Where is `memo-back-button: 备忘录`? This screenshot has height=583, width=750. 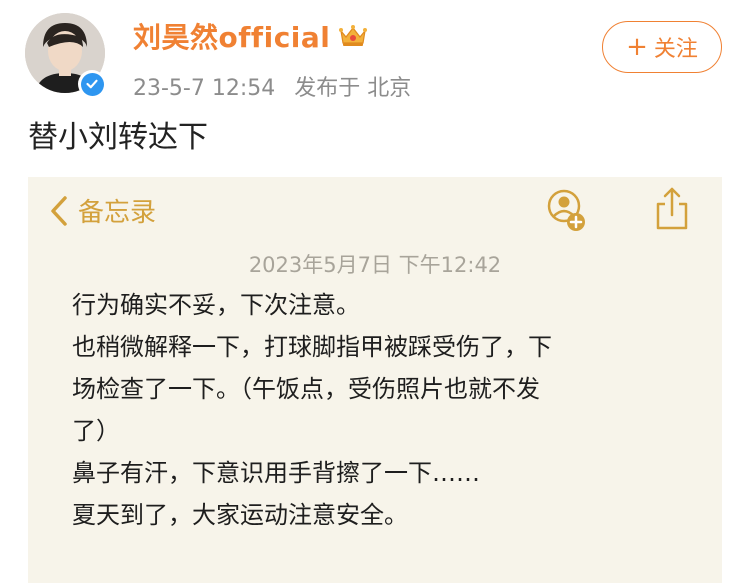 memo-back-button: 备忘录 is located at coordinates (103, 210).